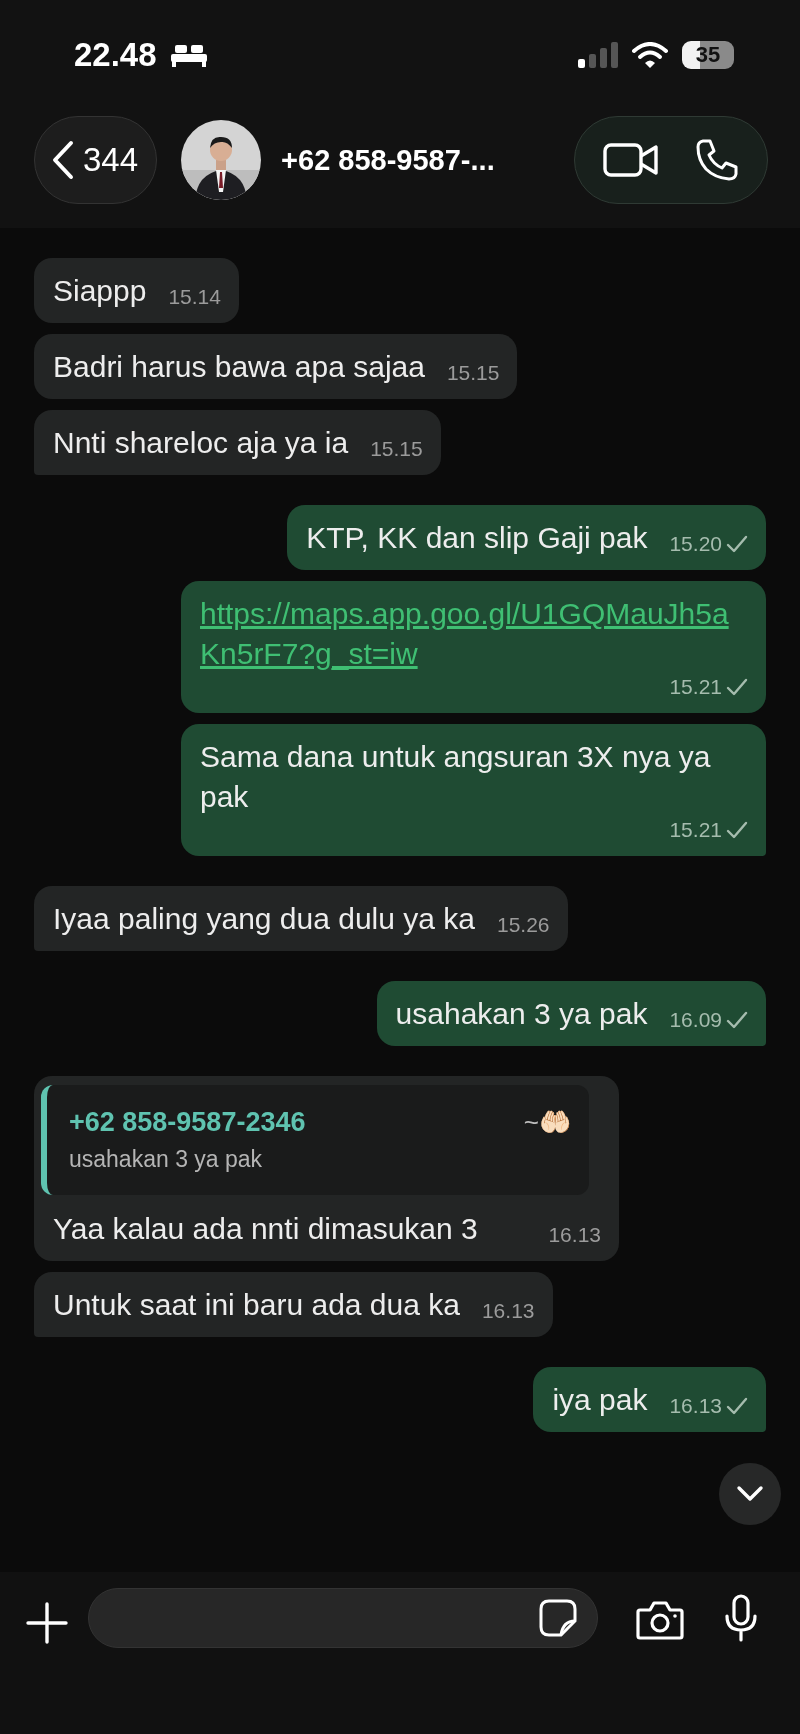 The width and height of the screenshot is (800, 1734). Describe the element at coordinates (256, 1305) in the screenshot. I see `message-text: Untuk saat ini baru ada dua ka` at that location.